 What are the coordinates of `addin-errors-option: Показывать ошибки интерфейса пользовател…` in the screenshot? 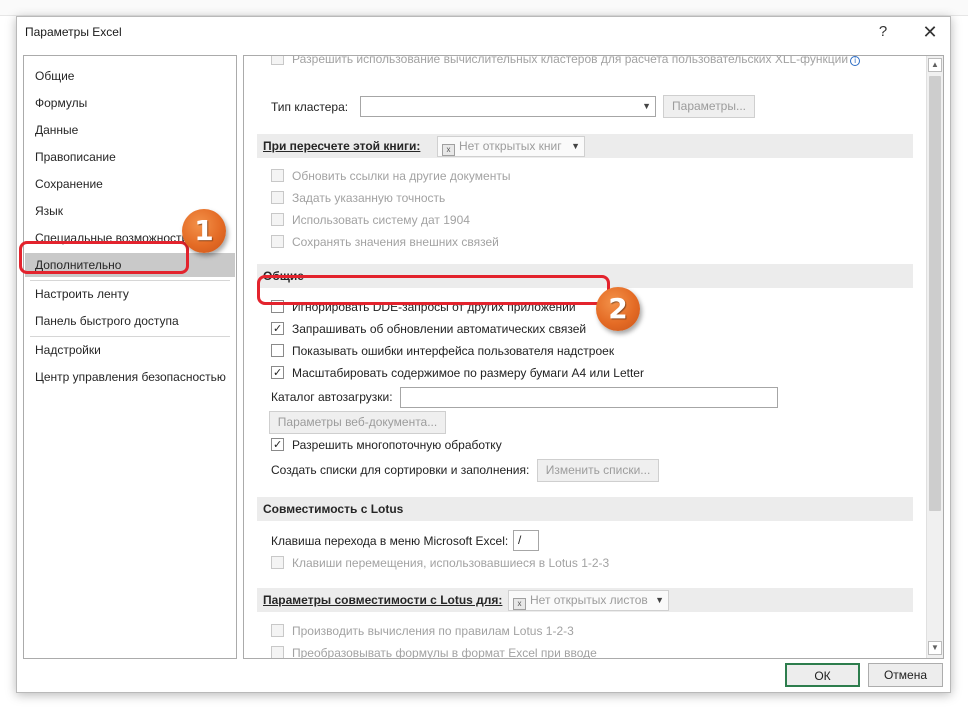 It's located at (442, 351).